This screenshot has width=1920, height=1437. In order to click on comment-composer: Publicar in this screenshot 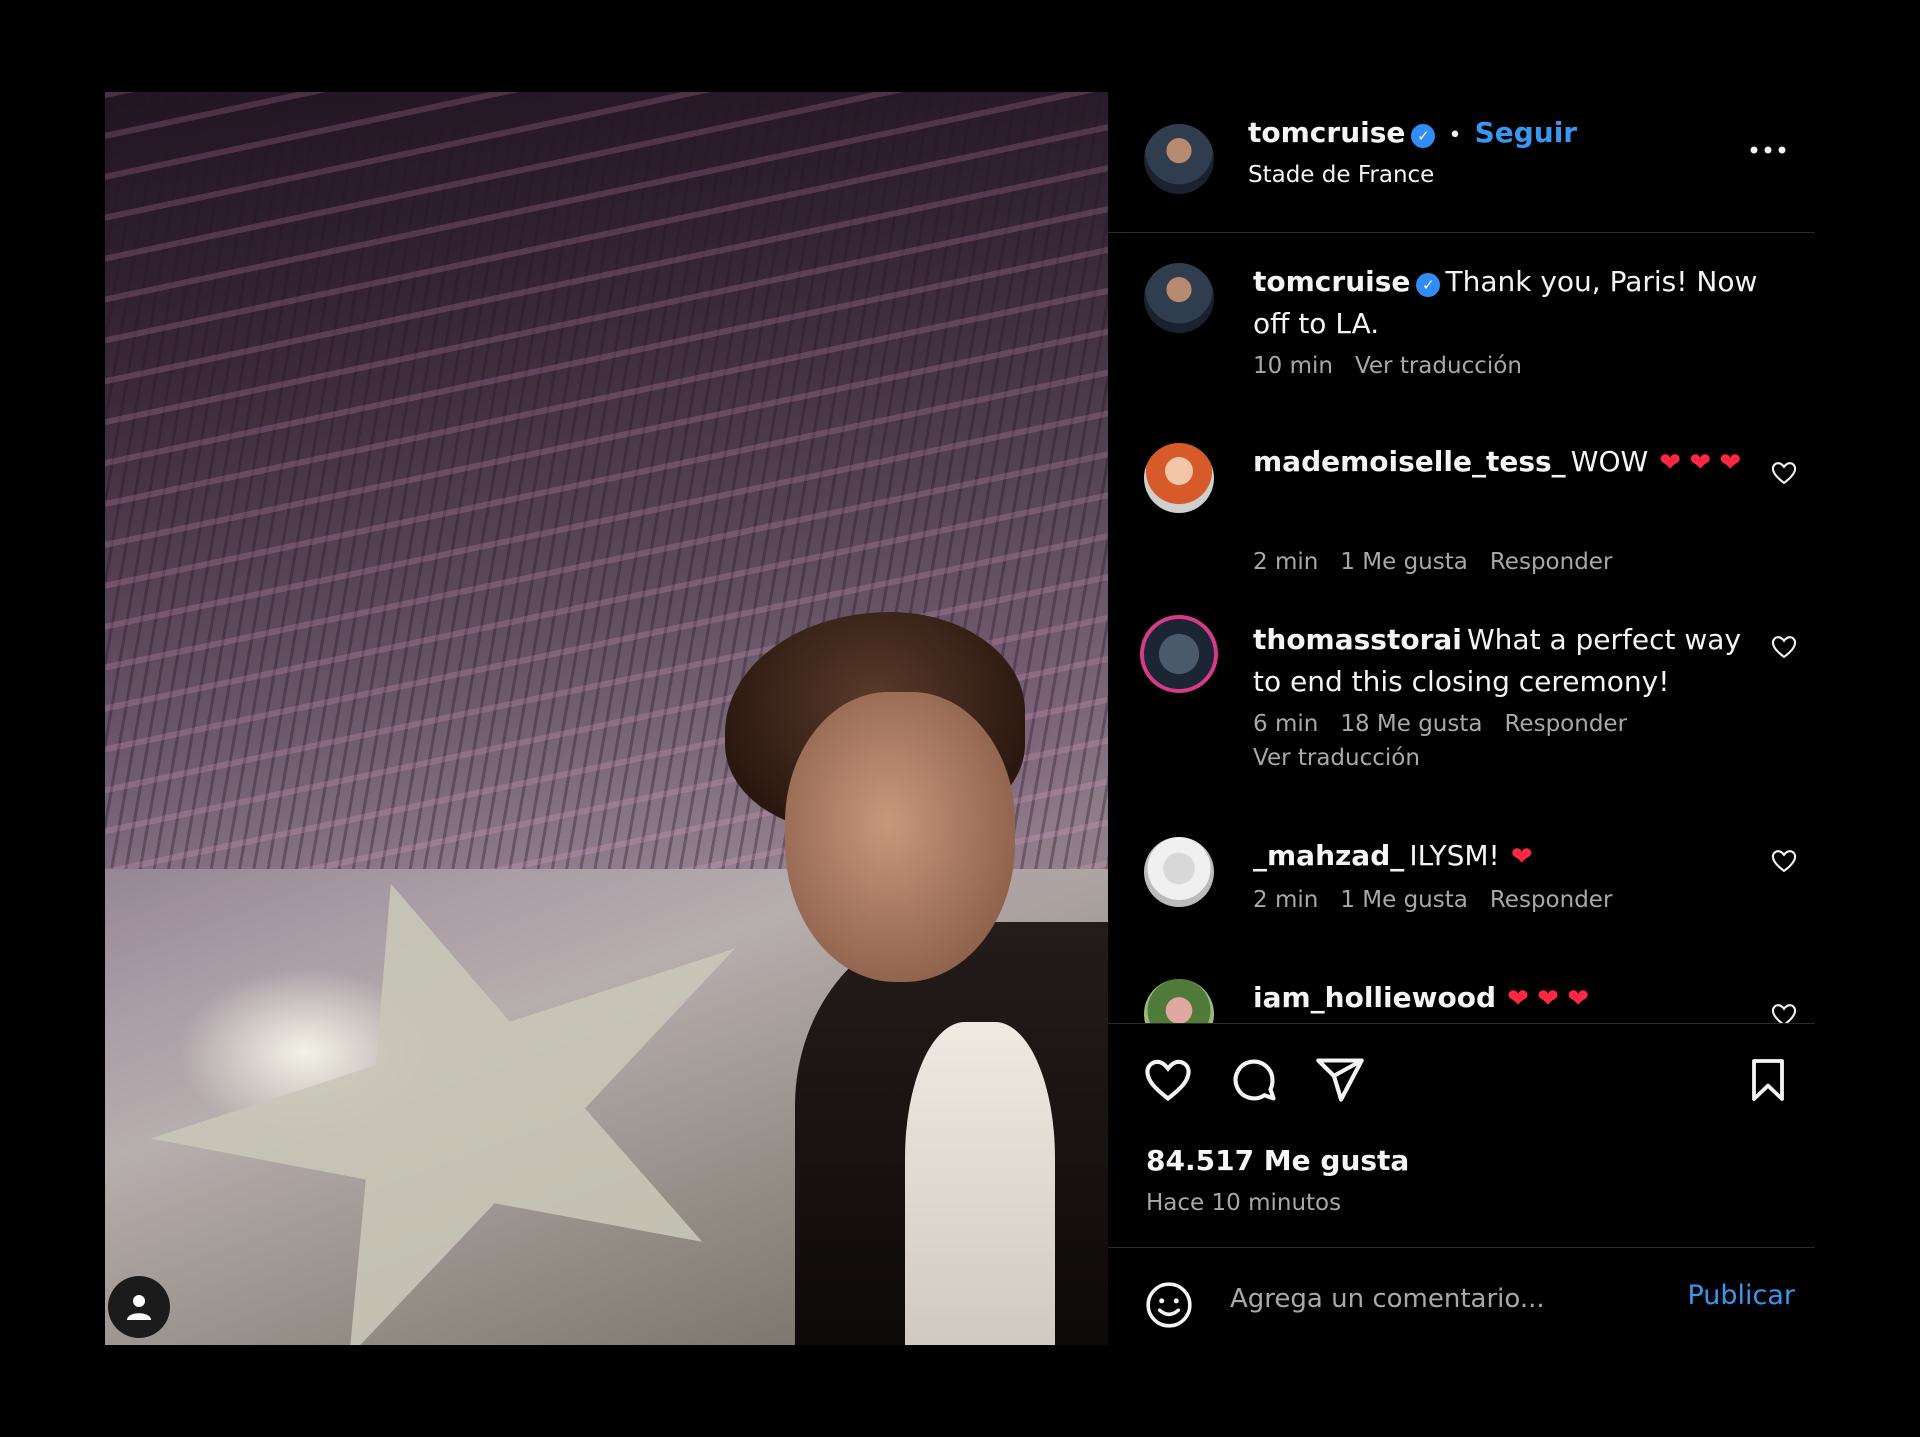, I will do `click(1461, 1296)`.